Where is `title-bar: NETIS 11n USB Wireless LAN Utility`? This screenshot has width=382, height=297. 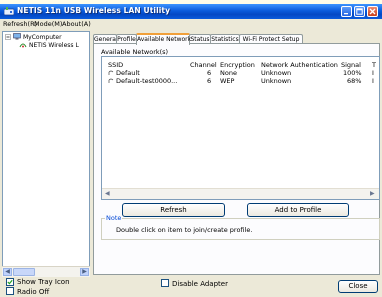 title-bar: NETIS 11n USB Wireless LAN Utility is located at coordinates (191, 11).